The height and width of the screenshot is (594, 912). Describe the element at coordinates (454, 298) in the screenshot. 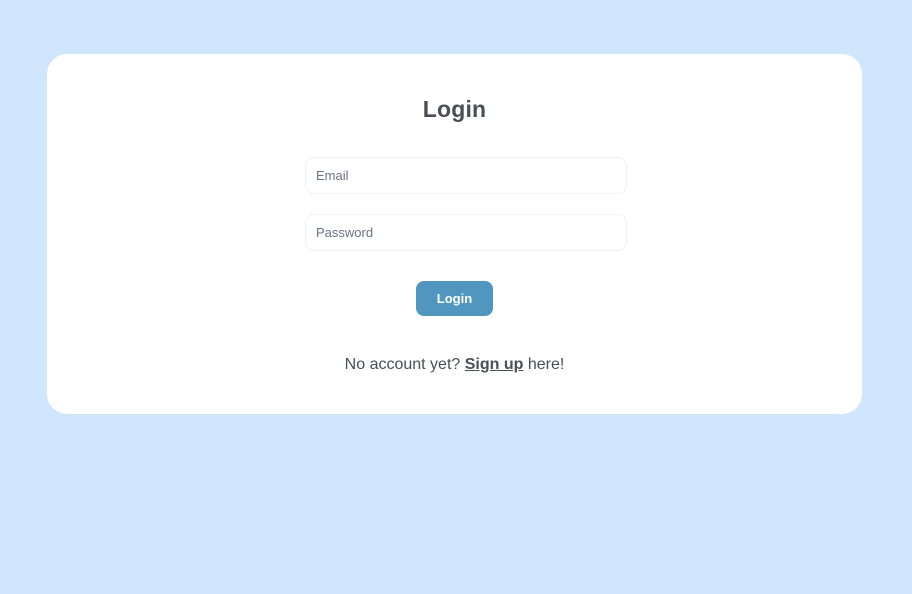

I see `login-button: Login` at that location.